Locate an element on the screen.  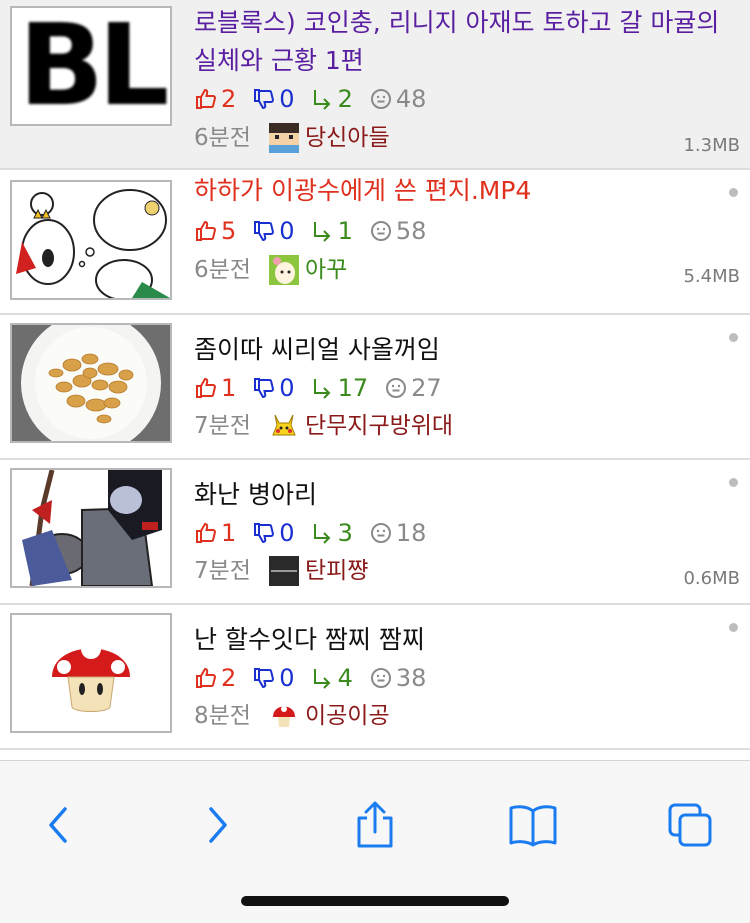
file-size: 1.3MB is located at coordinates (711, 145).